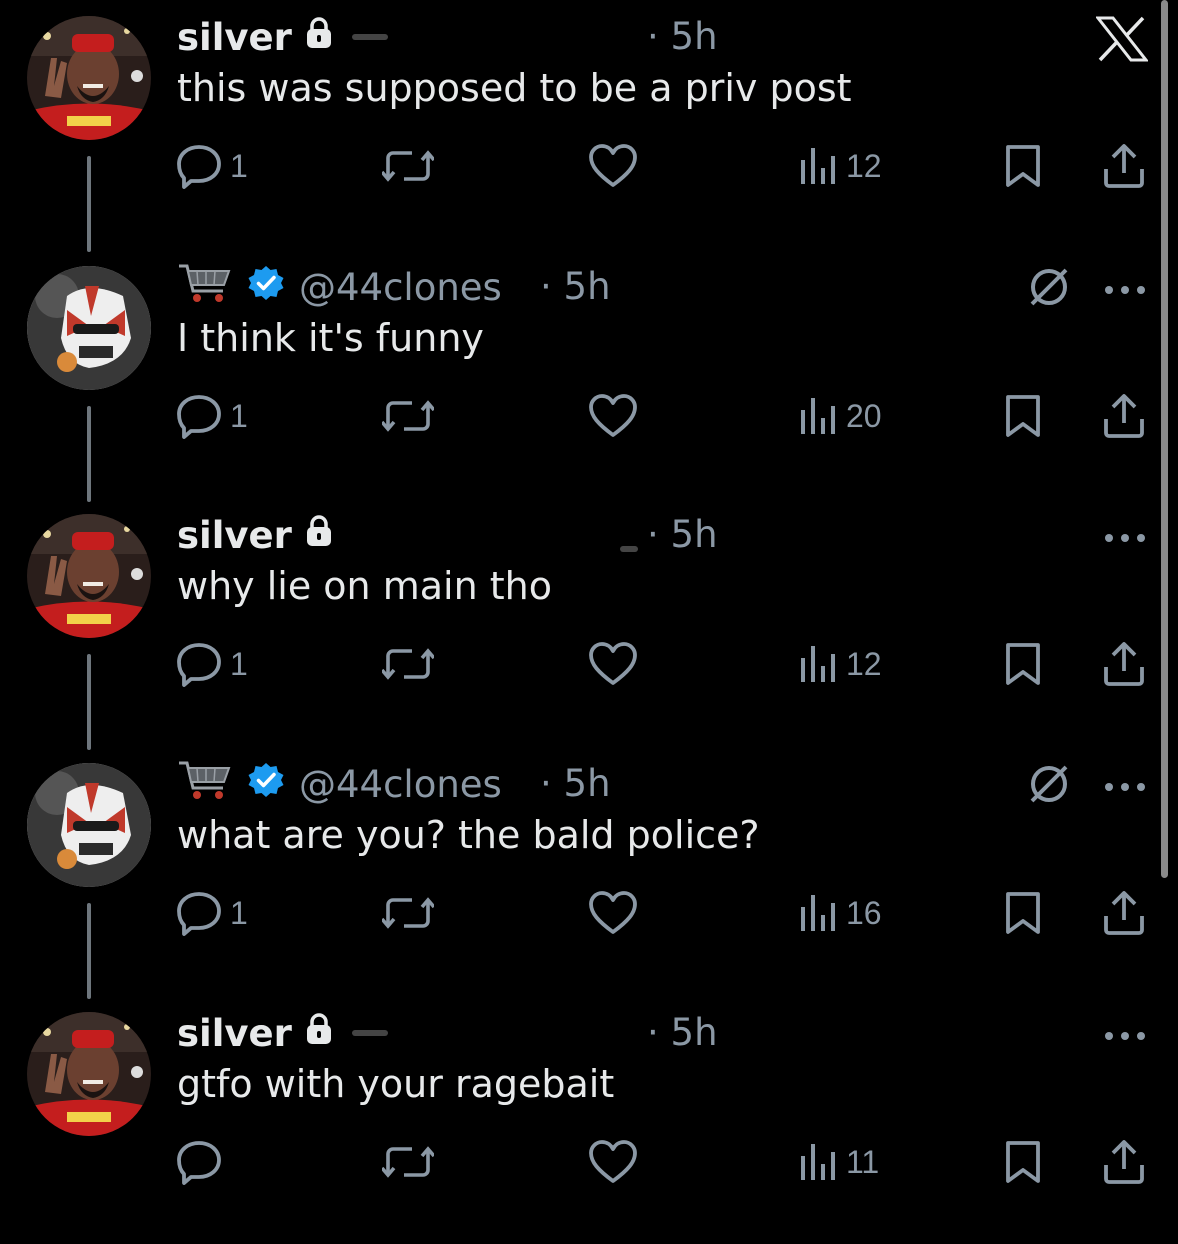 The width and height of the screenshot is (1178, 1244). I want to click on tweet-header: @44clones, so click(339, 784).